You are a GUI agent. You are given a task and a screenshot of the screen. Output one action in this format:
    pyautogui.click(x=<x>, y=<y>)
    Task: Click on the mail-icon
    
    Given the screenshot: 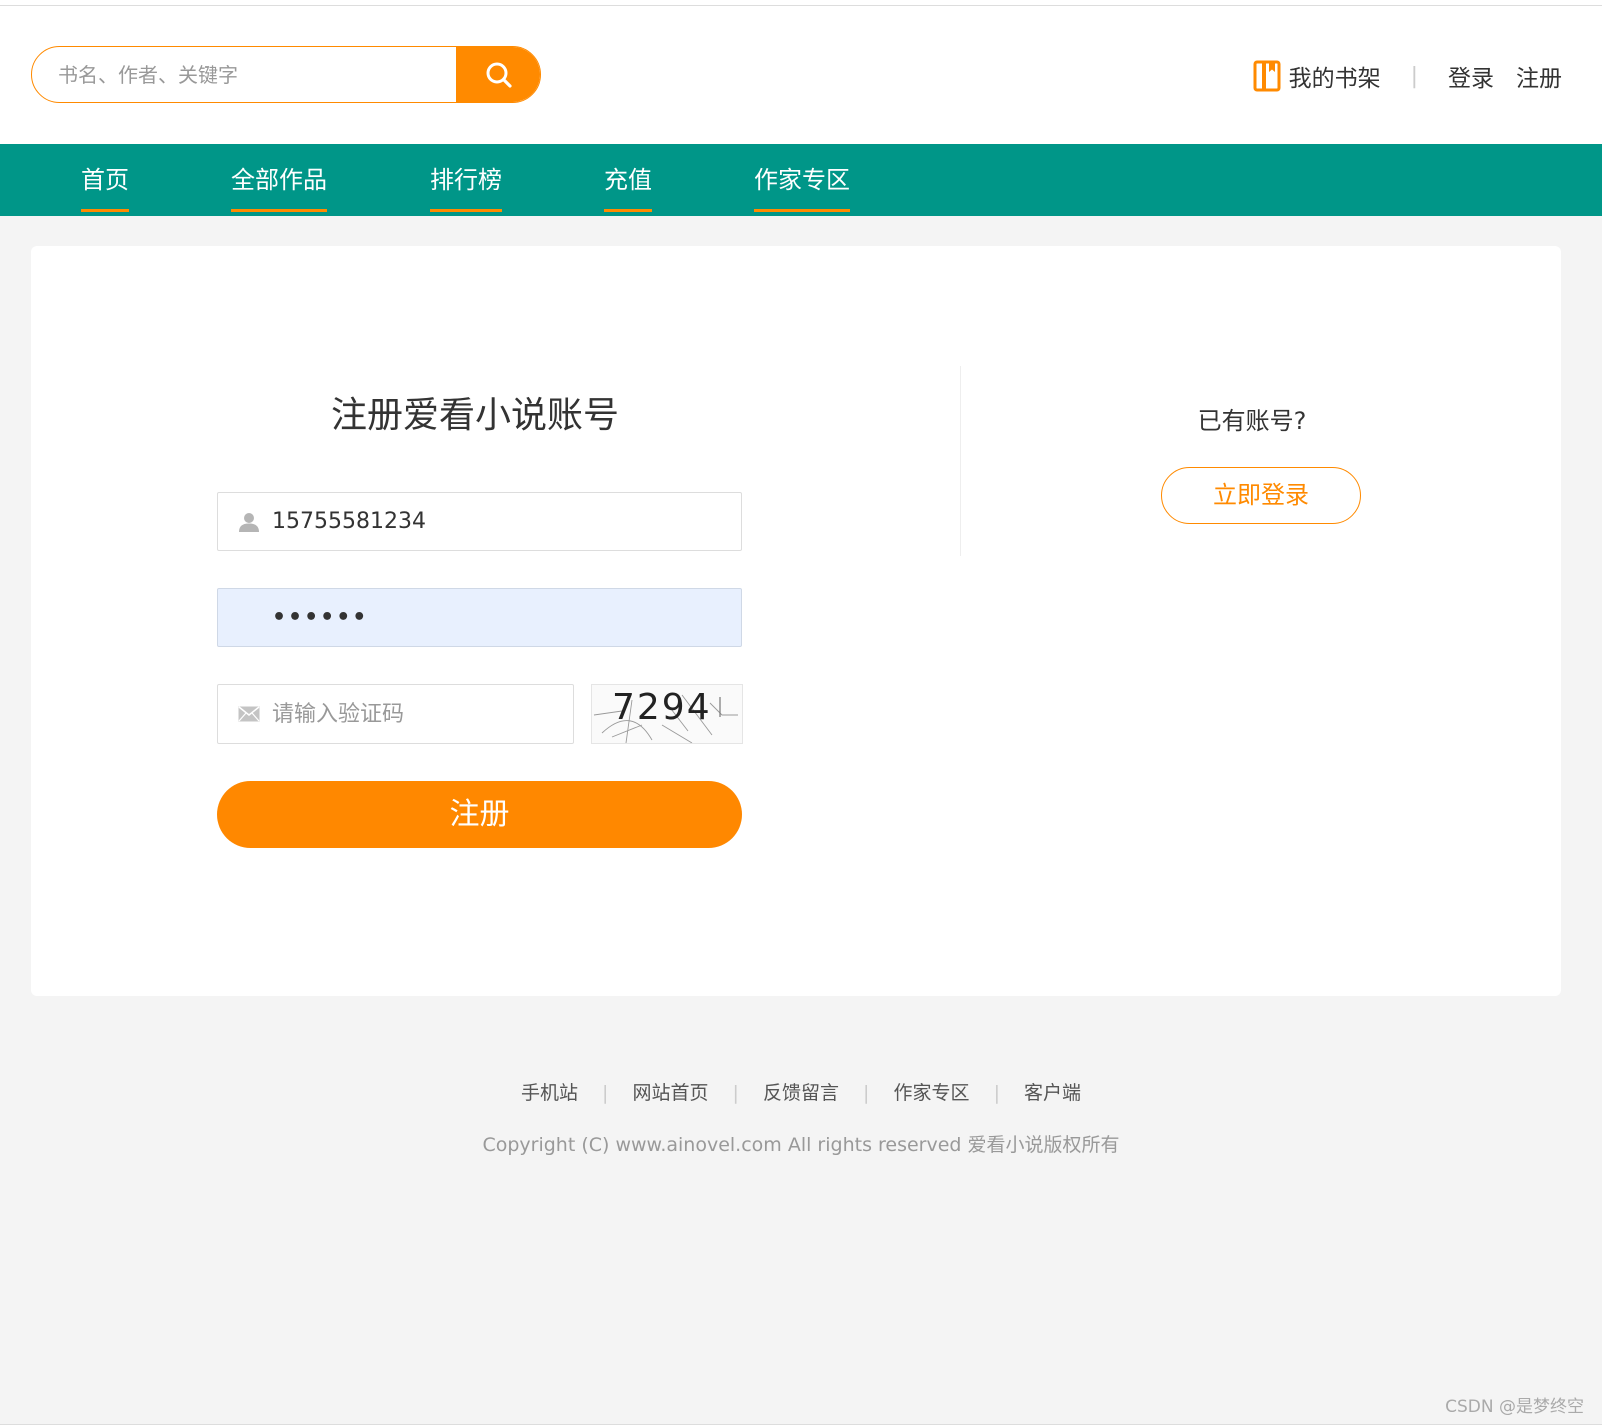 What is the action you would take?
    pyautogui.click(x=249, y=714)
    